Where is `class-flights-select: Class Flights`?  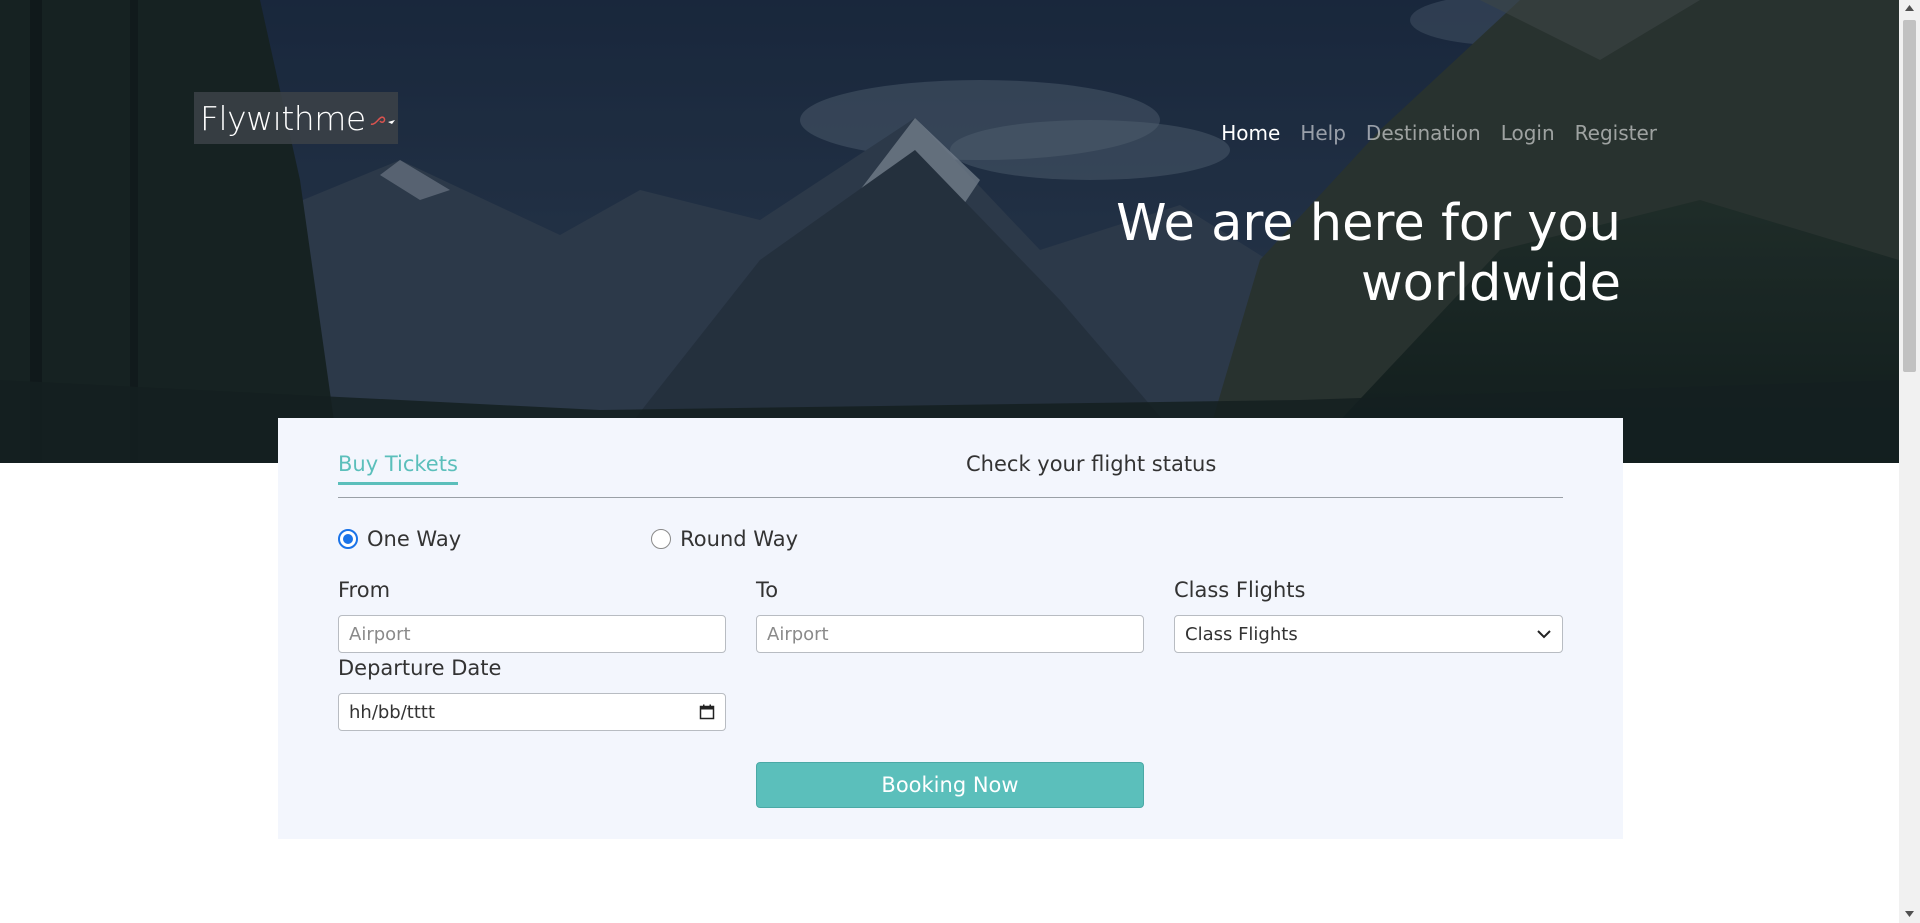 class-flights-select: Class Flights is located at coordinates (1368, 634).